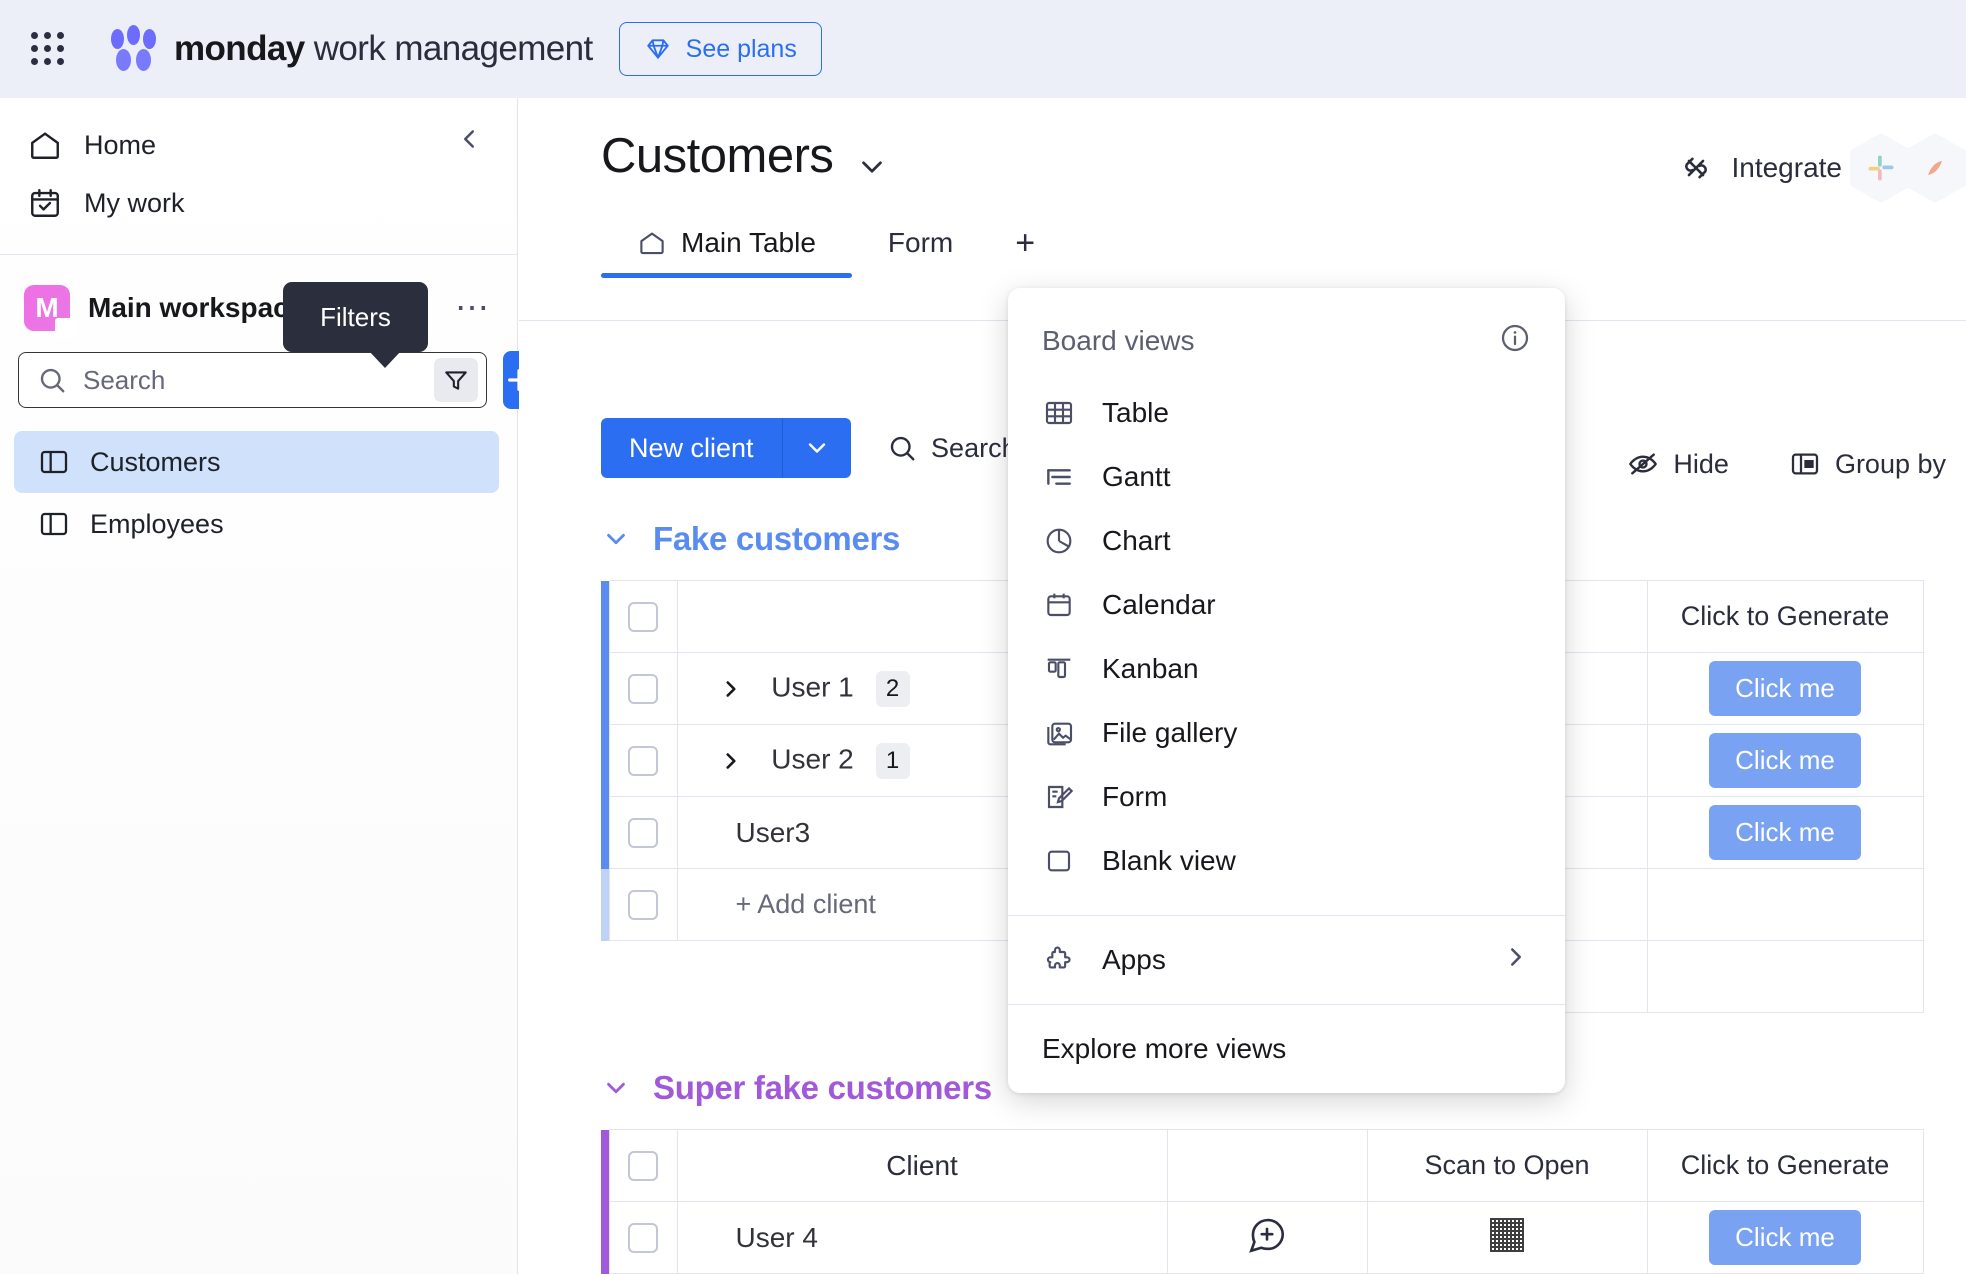  What do you see at coordinates (1059, 733) in the screenshot?
I see `image-icon` at bounding box center [1059, 733].